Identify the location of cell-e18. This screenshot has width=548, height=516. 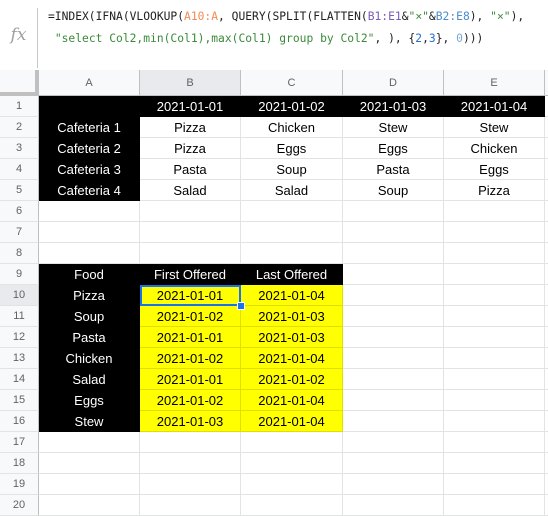
(494, 463).